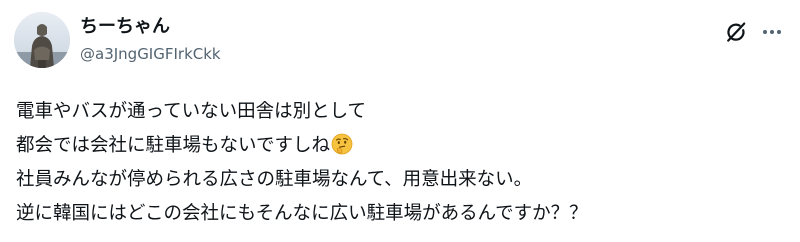 Image resolution: width=800 pixels, height=242 pixels. I want to click on avatar-image, so click(42, 40).